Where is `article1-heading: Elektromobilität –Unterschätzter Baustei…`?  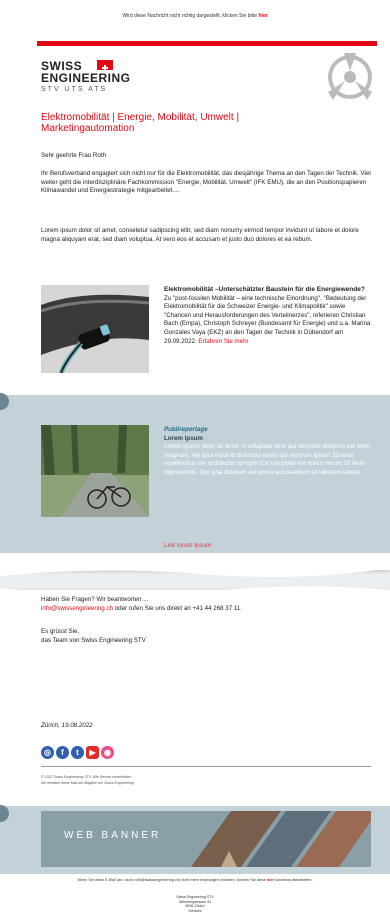
article1-heading: Elektromobilität –Unterschätzter Baustei… is located at coordinates (264, 289).